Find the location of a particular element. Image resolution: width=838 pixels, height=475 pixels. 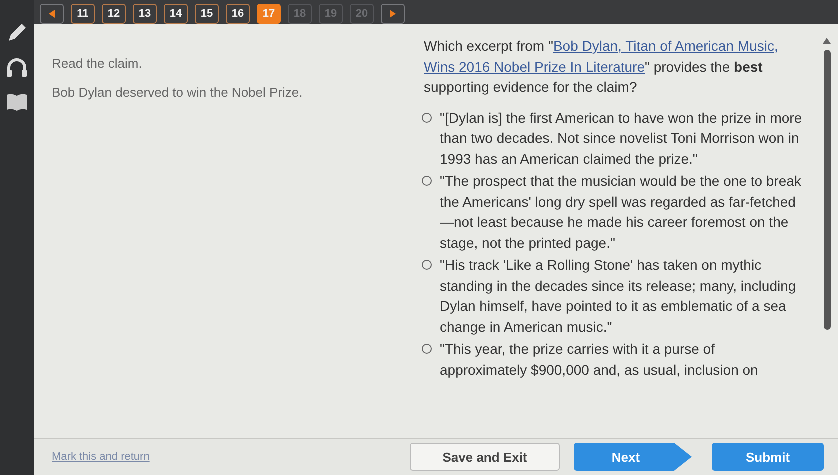

question-text: Which excerpt from "Bob Dylan, Titan of American Music, Wins 2016 Nobel Prize In Literature" provides the best supporting evidence for the claim? is located at coordinates (602, 67).